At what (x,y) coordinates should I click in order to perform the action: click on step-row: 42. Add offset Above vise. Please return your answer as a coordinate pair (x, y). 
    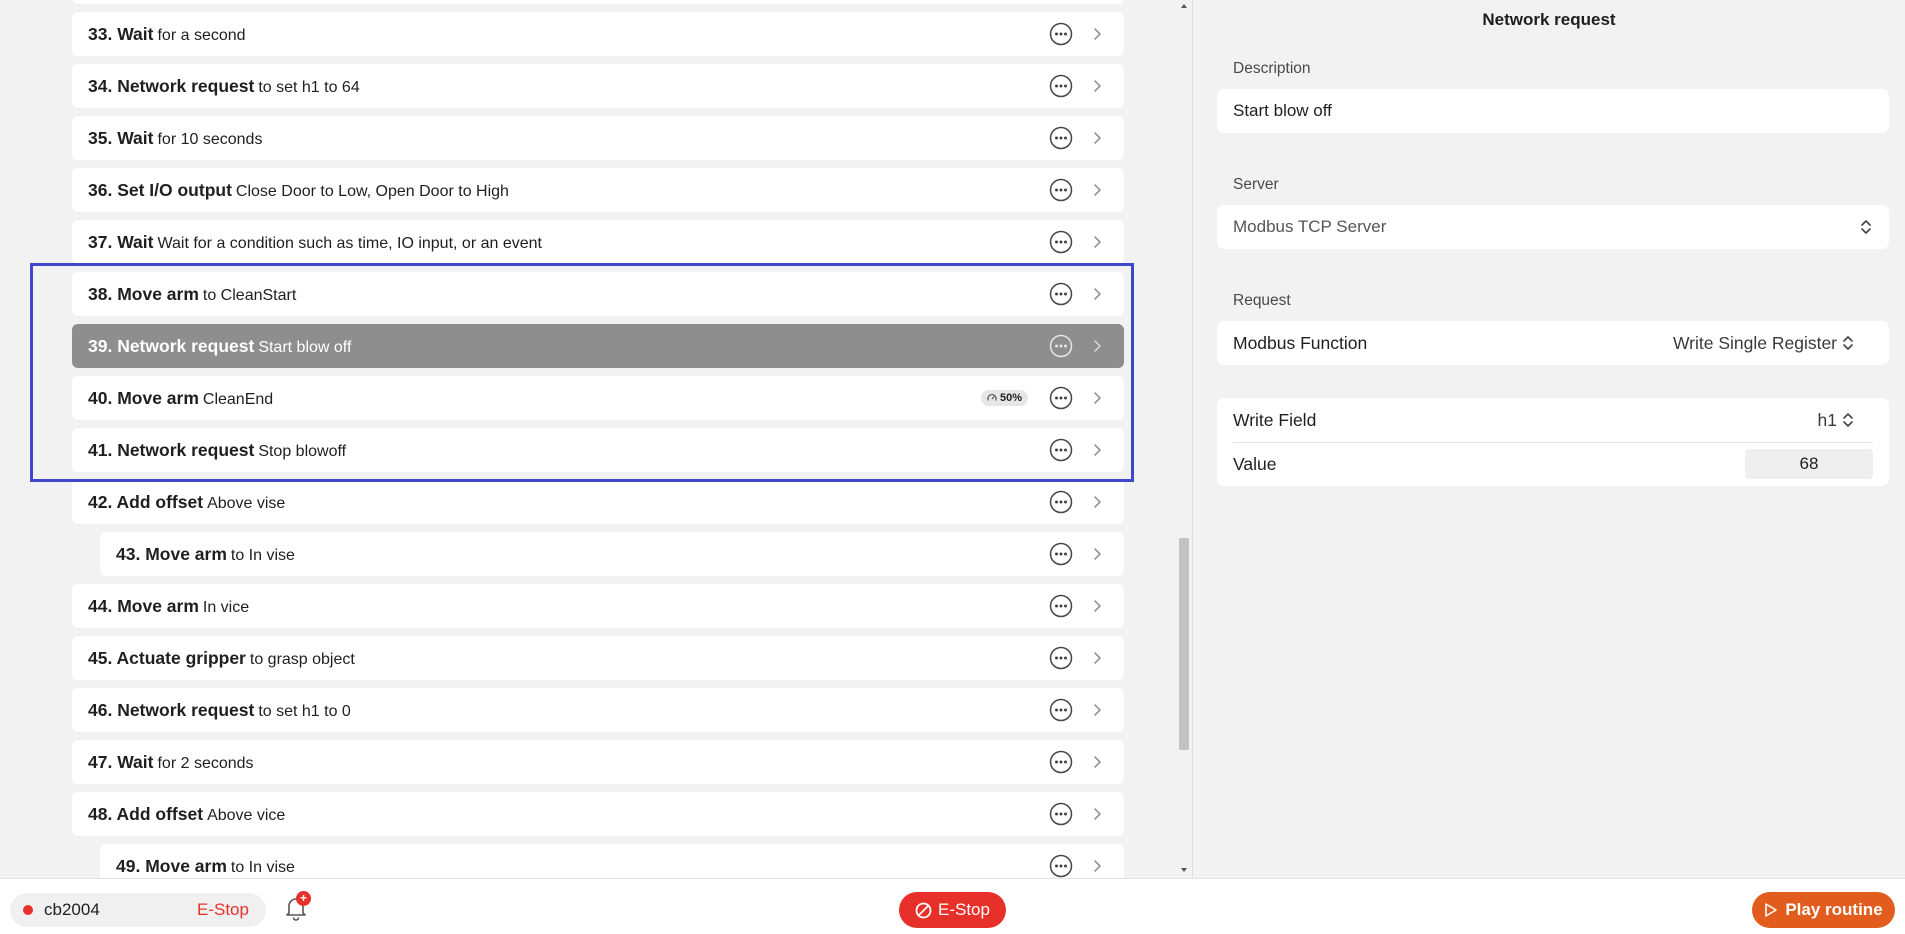
    Looking at the image, I should click on (598, 502).